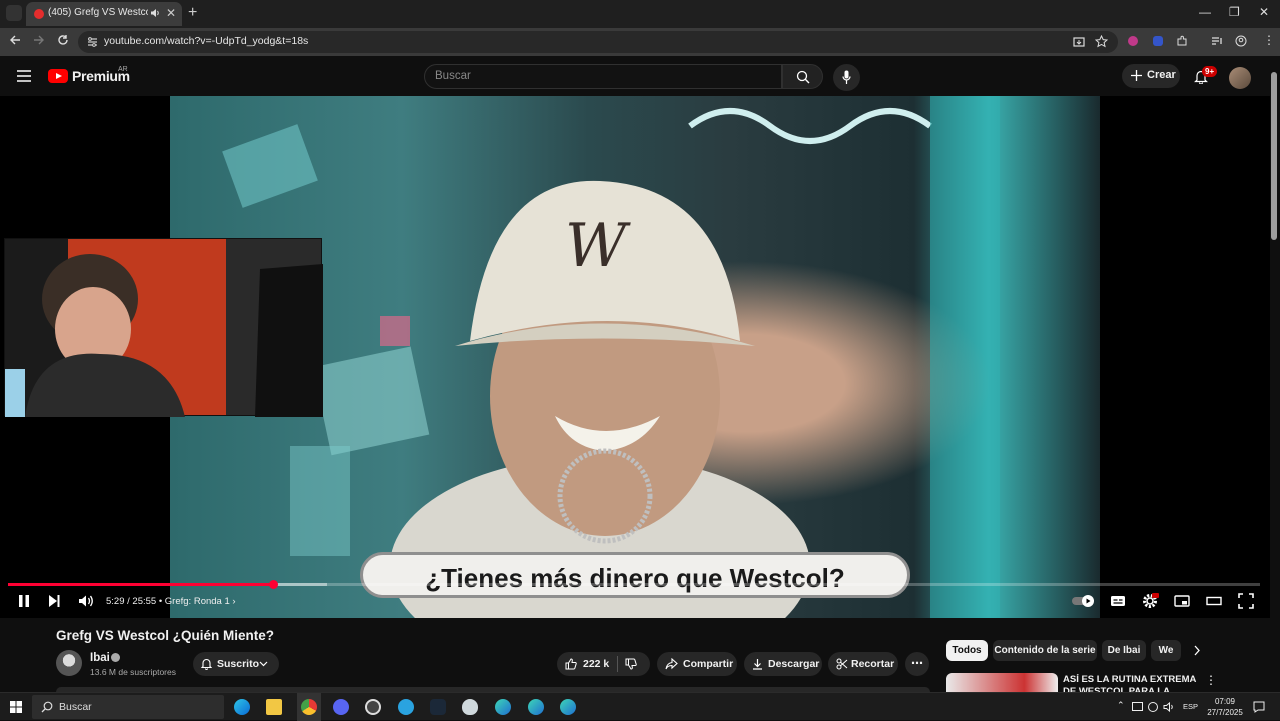  Describe the element at coordinates (14, 13) in the screenshot. I see `tab-search-menu-button` at that location.